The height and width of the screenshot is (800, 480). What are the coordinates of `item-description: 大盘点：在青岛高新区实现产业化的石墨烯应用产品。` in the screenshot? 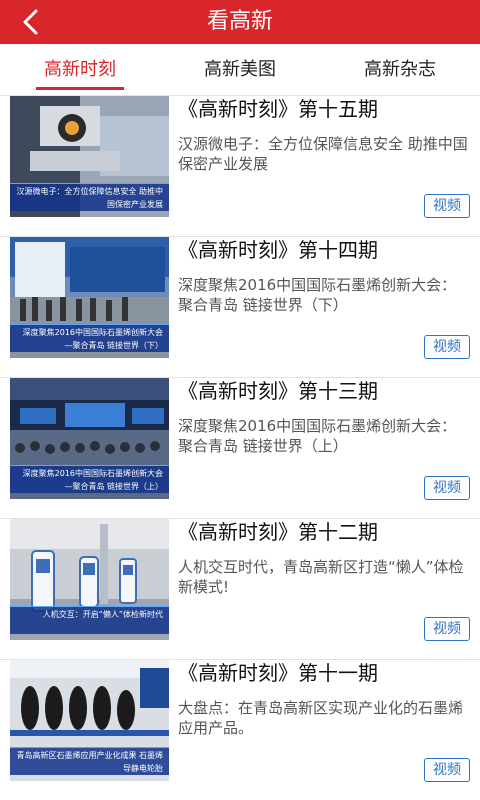 It's located at (321, 718).